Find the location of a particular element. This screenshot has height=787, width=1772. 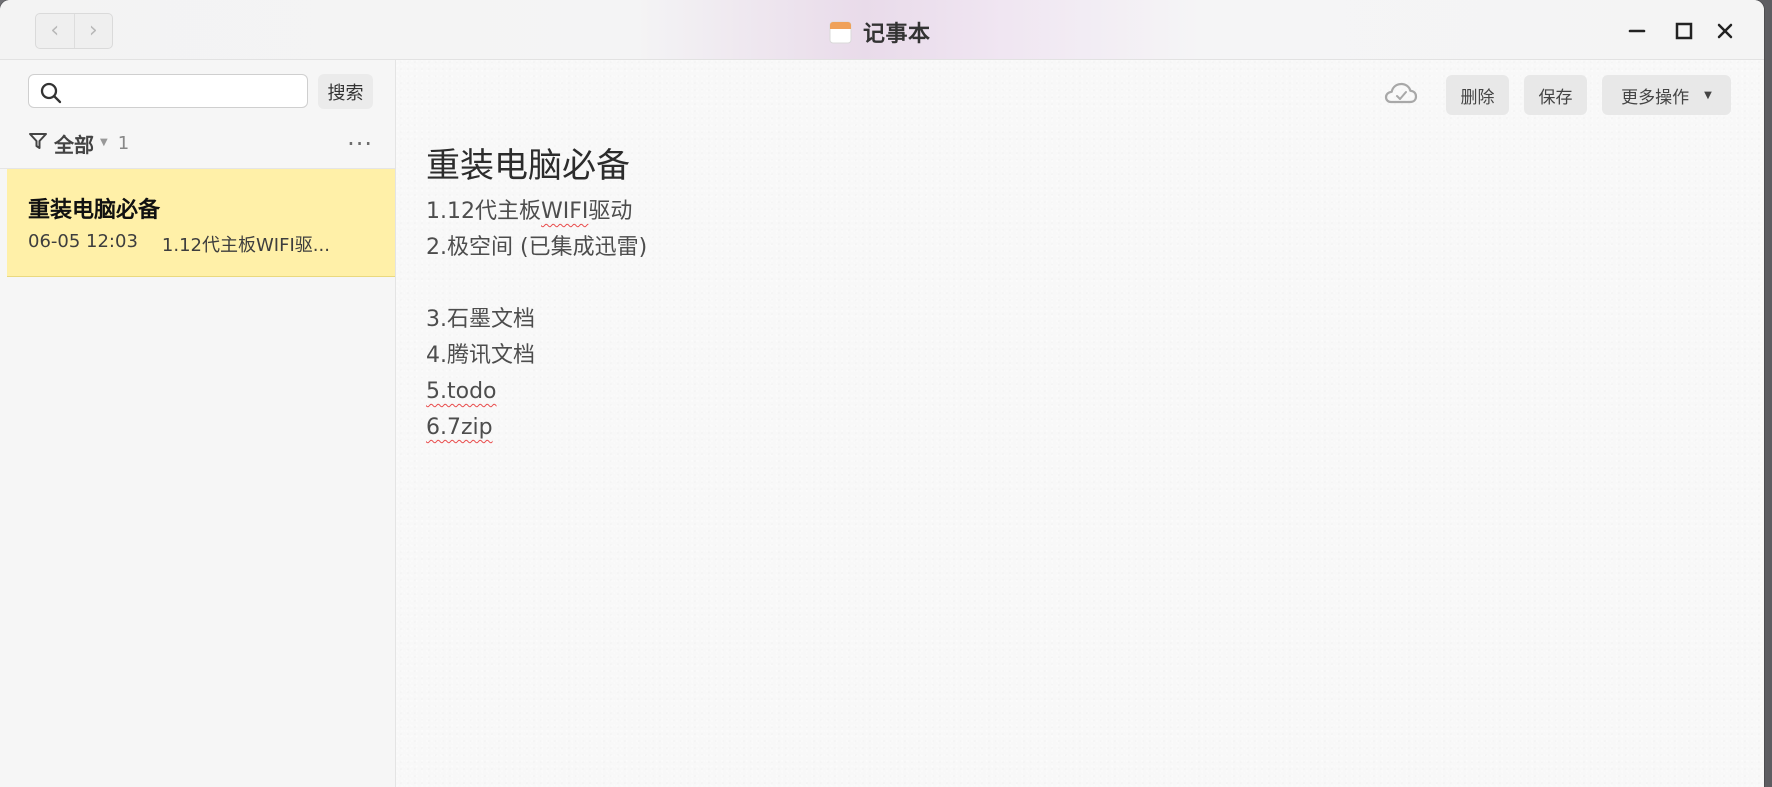

minimize-icon is located at coordinates (1637, 31).